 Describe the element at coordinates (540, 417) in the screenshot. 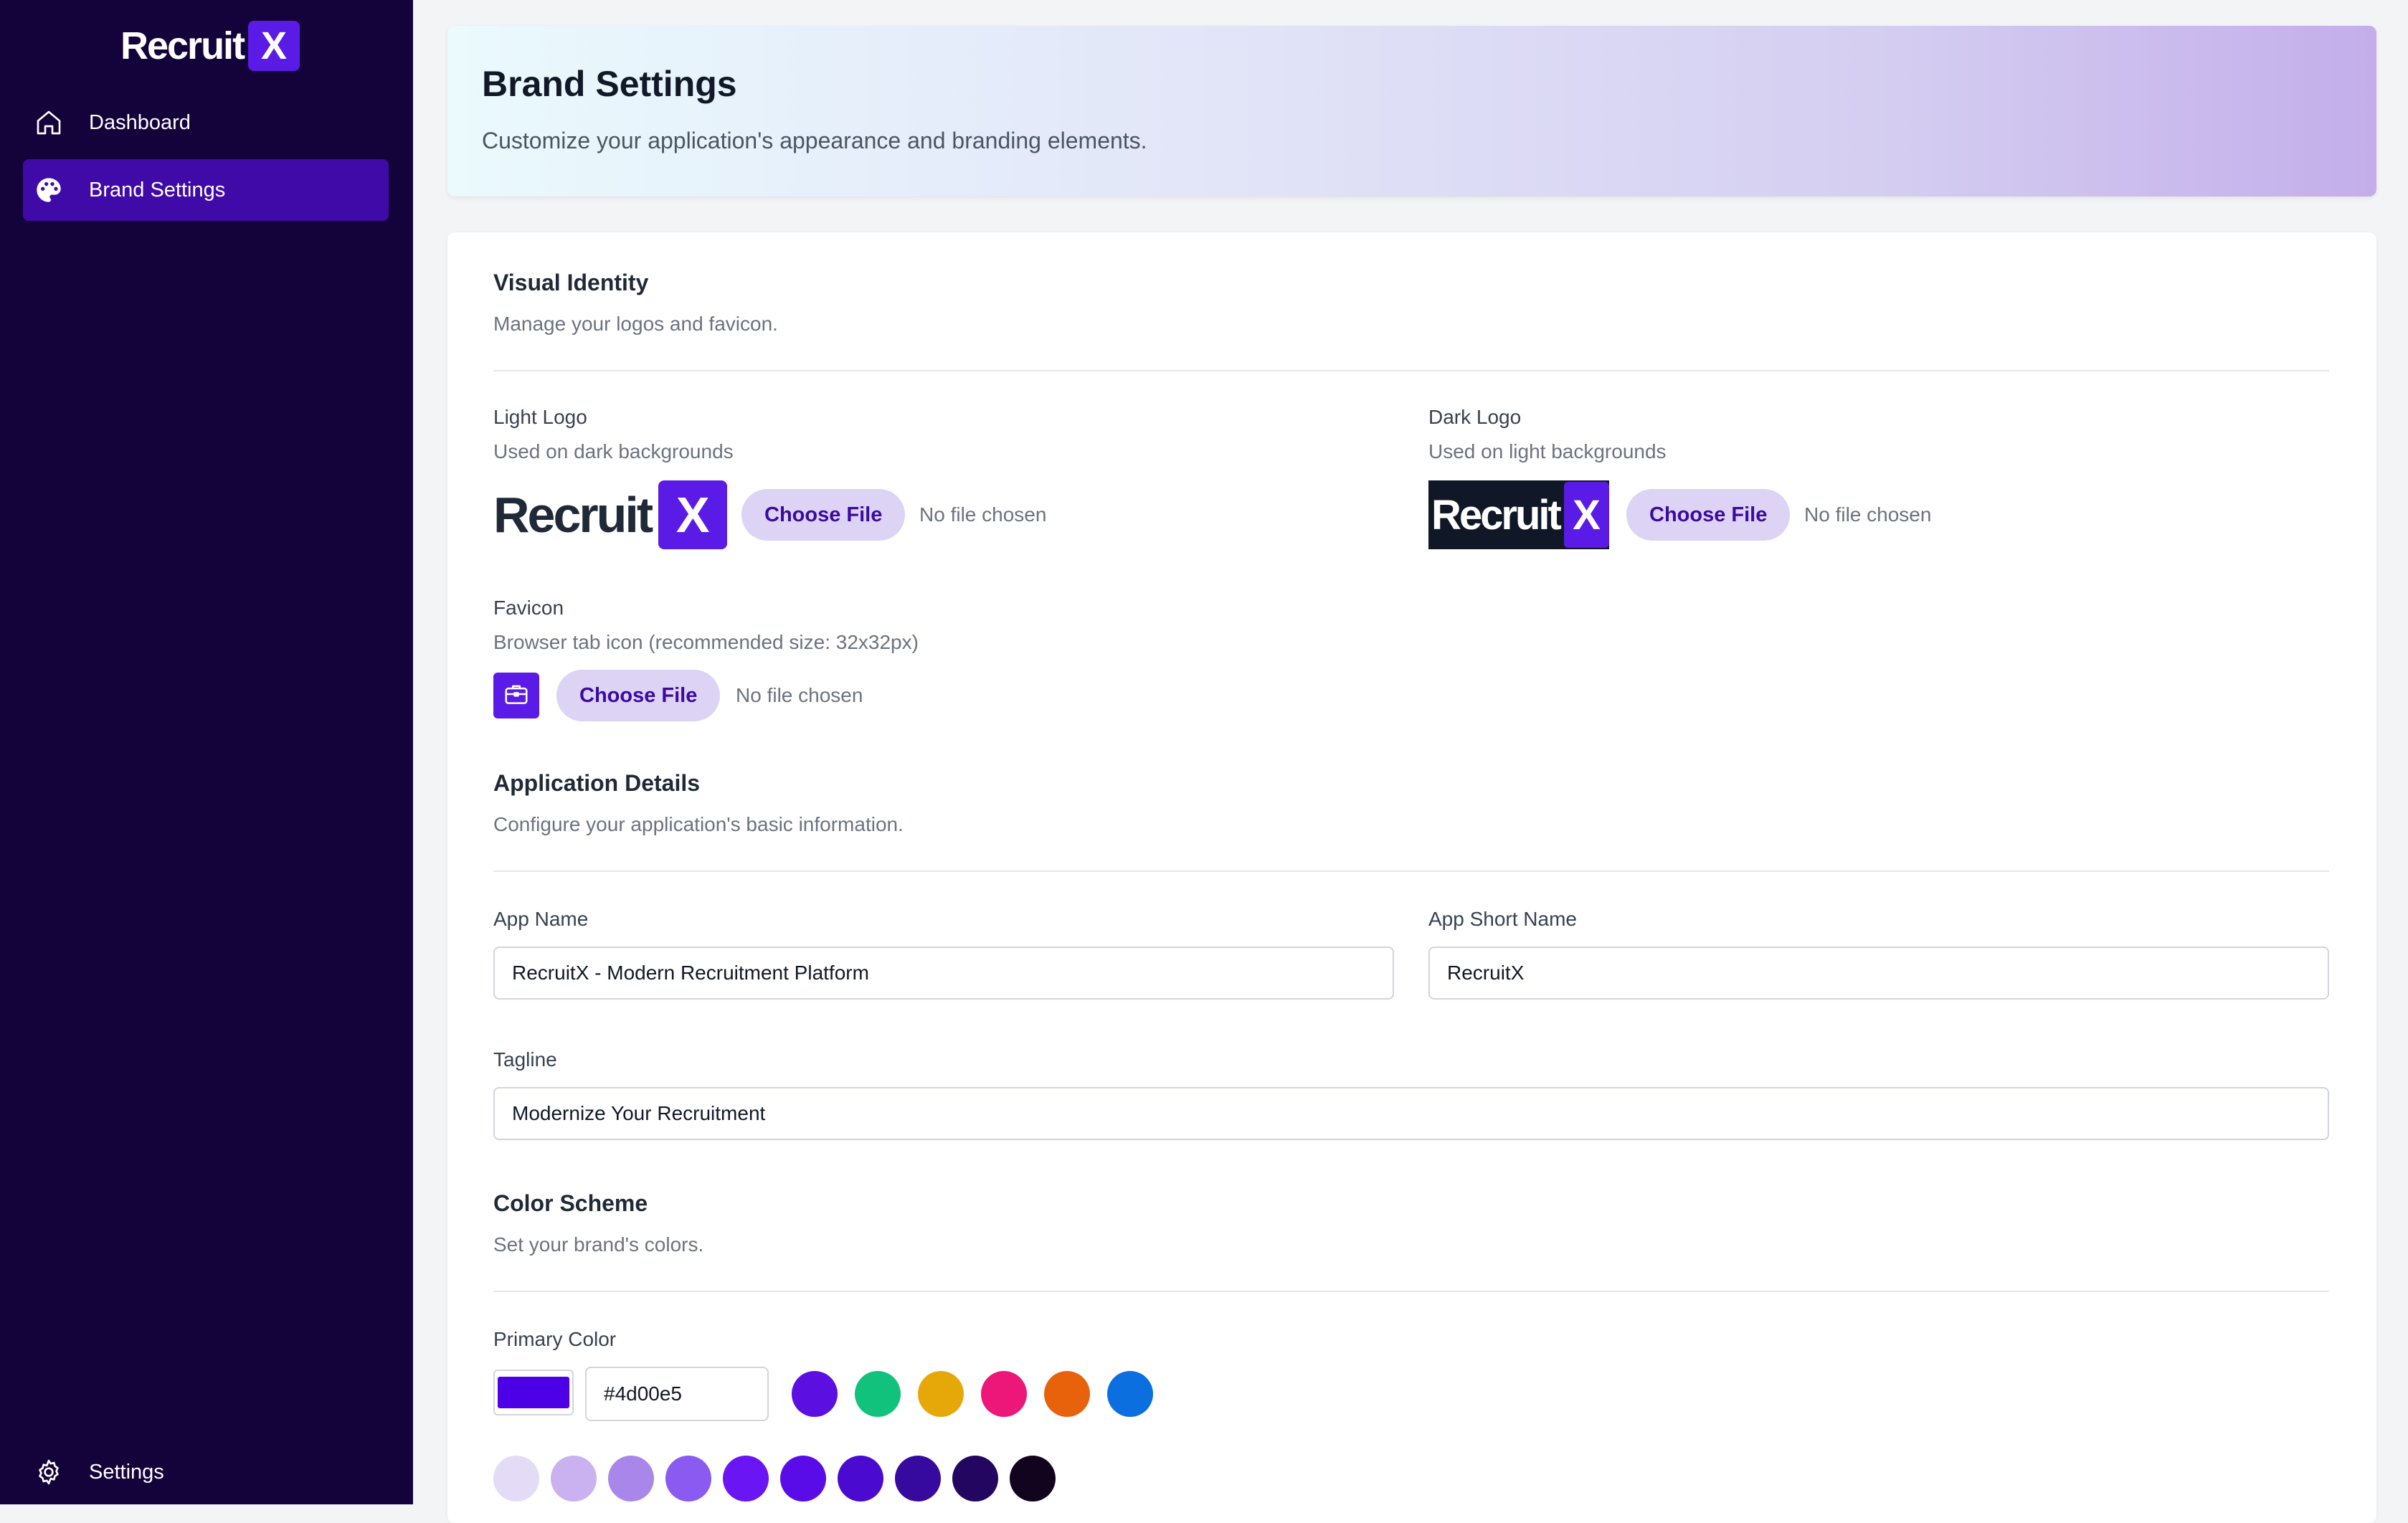

I see `light-logo-label: Light Logo` at that location.